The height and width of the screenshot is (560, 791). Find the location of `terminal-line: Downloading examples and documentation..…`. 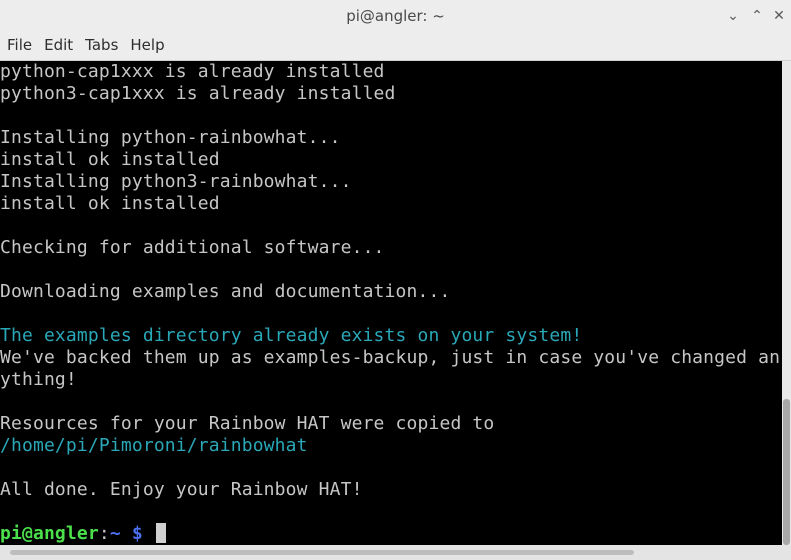

terminal-line: Downloading examples and documentation..… is located at coordinates (225, 291).